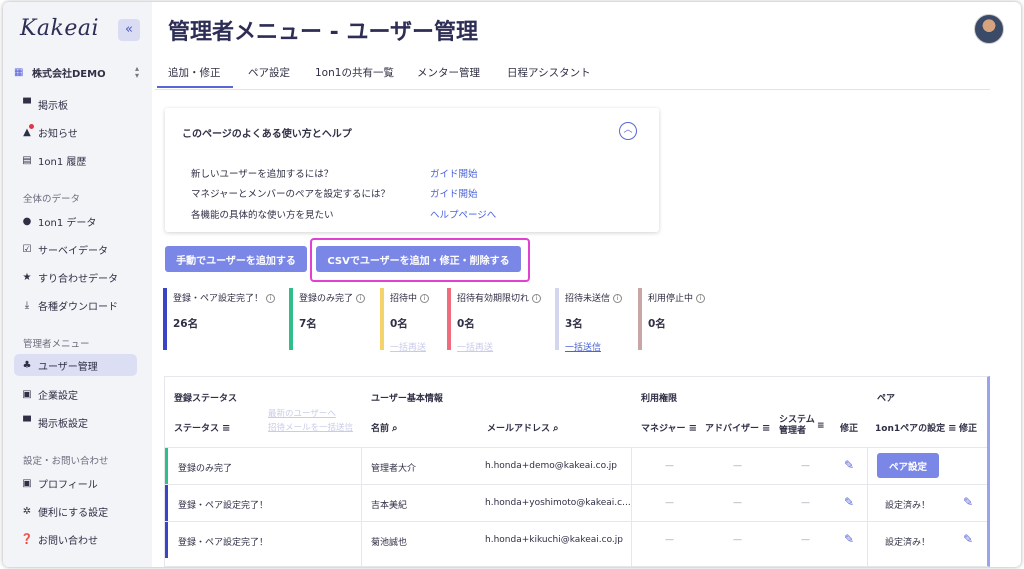  Describe the element at coordinates (797, 426) in the screenshot. I see `column-header-sysadmin: システム 管理者` at that location.